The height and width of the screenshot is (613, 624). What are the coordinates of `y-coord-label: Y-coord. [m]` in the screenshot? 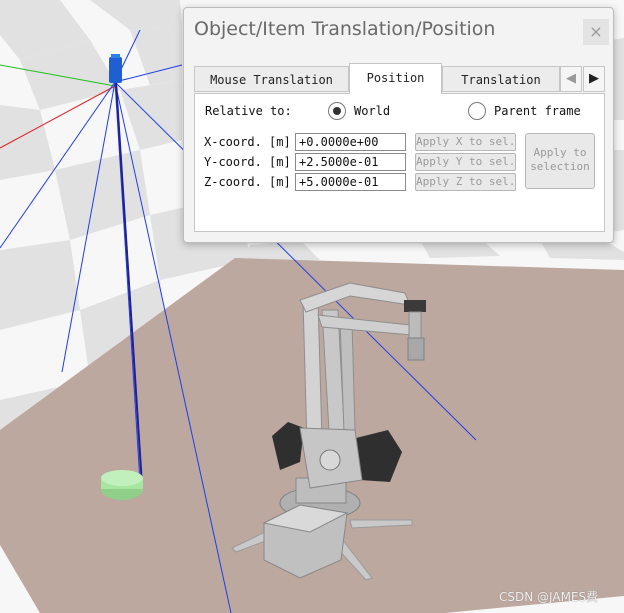 It's located at (247, 162).